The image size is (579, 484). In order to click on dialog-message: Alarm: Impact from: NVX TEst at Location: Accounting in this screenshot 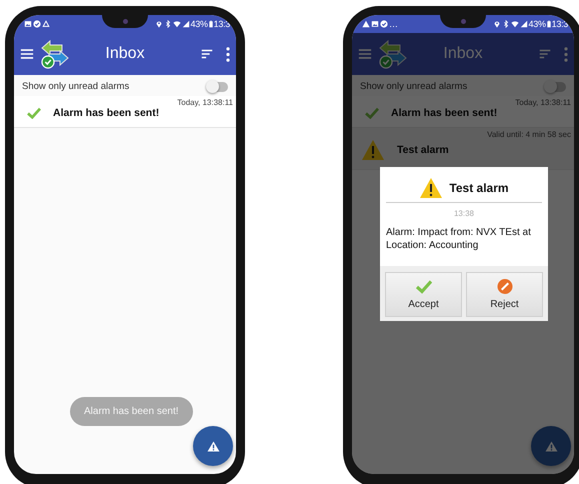, I will do `click(459, 239)`.